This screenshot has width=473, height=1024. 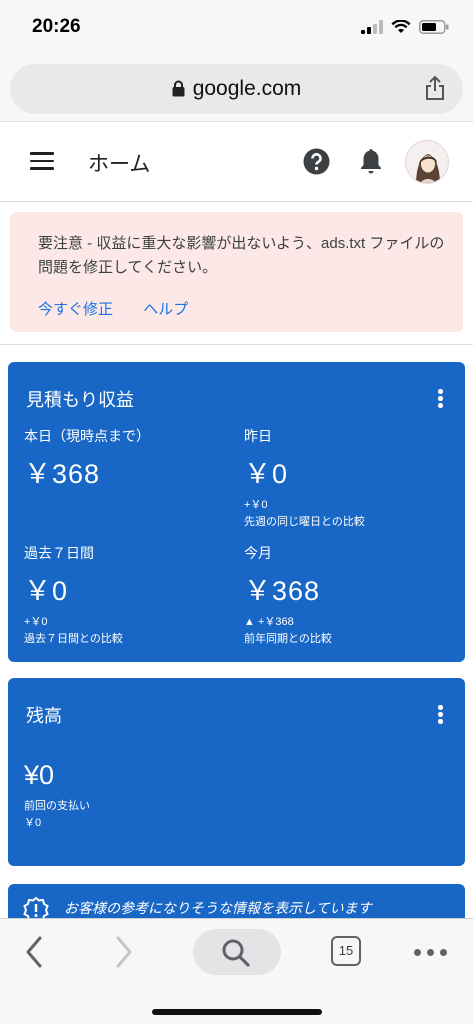 I want to click on metric-label: 過去７日間, so click(x=59, y=553).